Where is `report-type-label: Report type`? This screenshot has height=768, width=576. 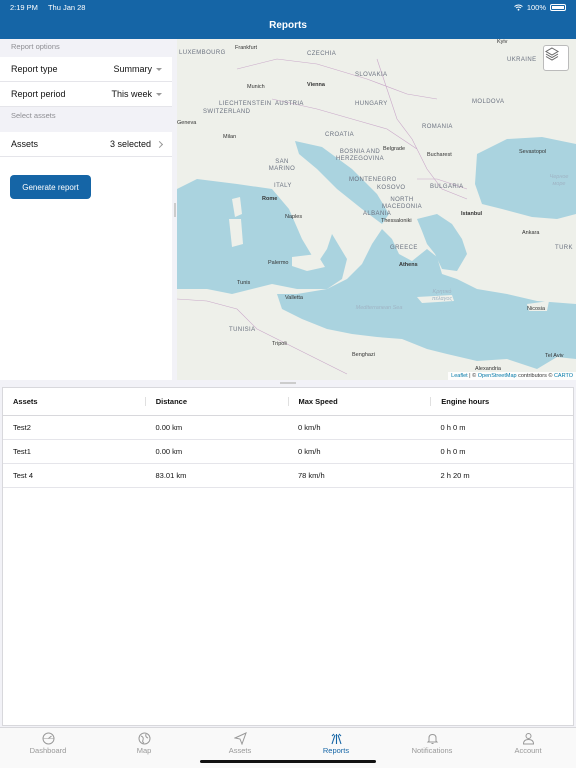
report-type-label: Report type is located at coordinates (34, 69).